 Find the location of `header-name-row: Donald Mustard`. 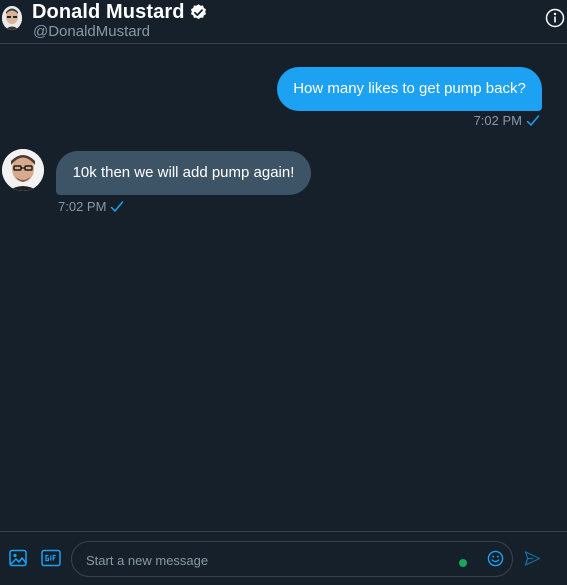

header-name-row: Donald Mustard is located at coordinates (120, 12).